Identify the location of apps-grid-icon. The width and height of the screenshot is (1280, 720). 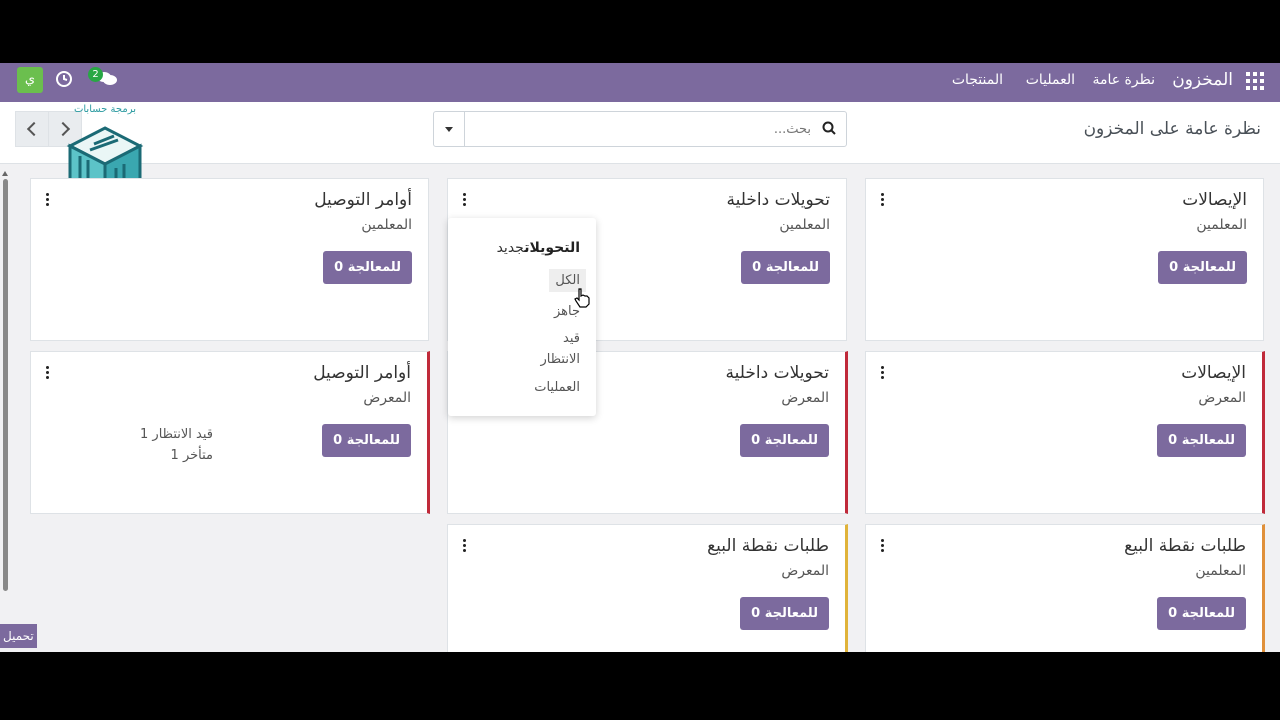
(1255, 81).